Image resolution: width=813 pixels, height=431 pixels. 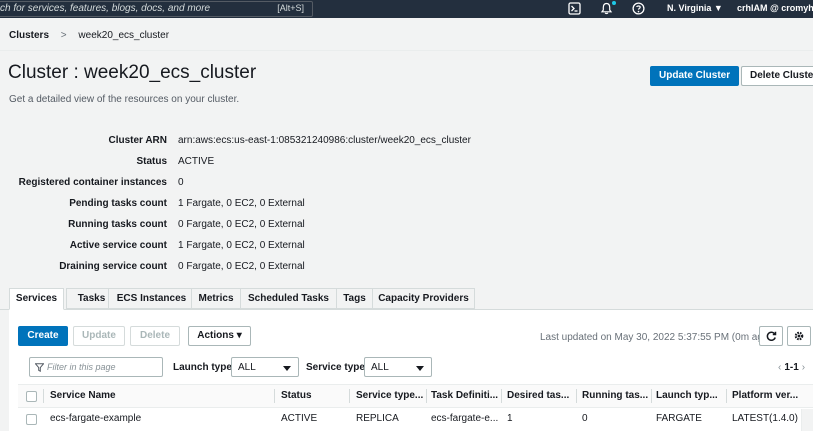 What do you see at coordinates (117, 224) in the screenshot?
I see `detail-label: Running tasks count` at bounding box center [117, 224].